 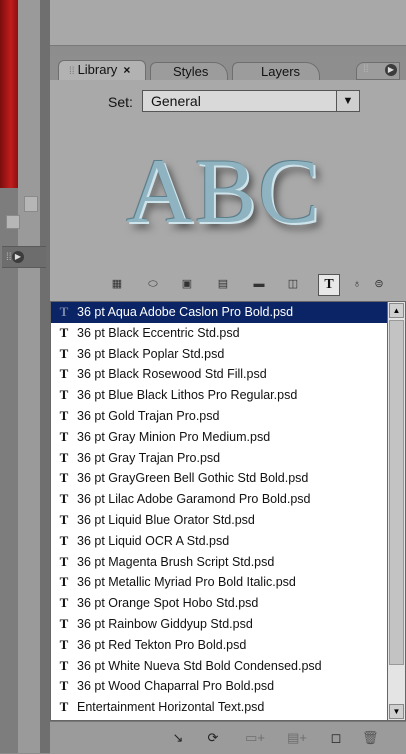 What do you see at coordinates (213, 738) in the screenshot?
I see `refresh-icon: ⟳` at bounding box center [213, 738].